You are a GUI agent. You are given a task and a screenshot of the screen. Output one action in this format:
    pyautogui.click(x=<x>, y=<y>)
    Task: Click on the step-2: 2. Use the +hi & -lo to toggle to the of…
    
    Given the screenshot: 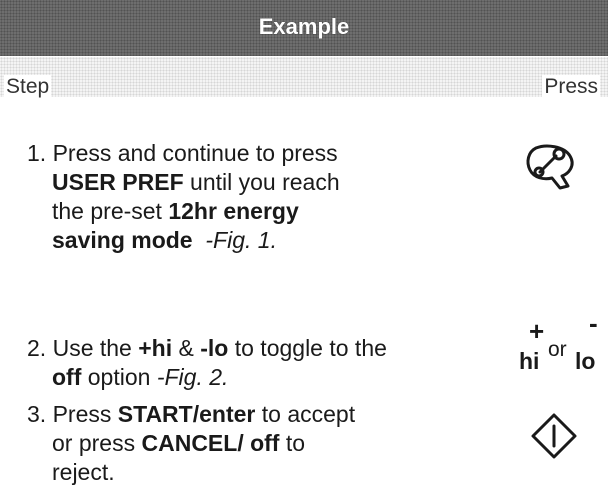 What is the action you would take?
    pyautogui.click(x=262, y=363)
    